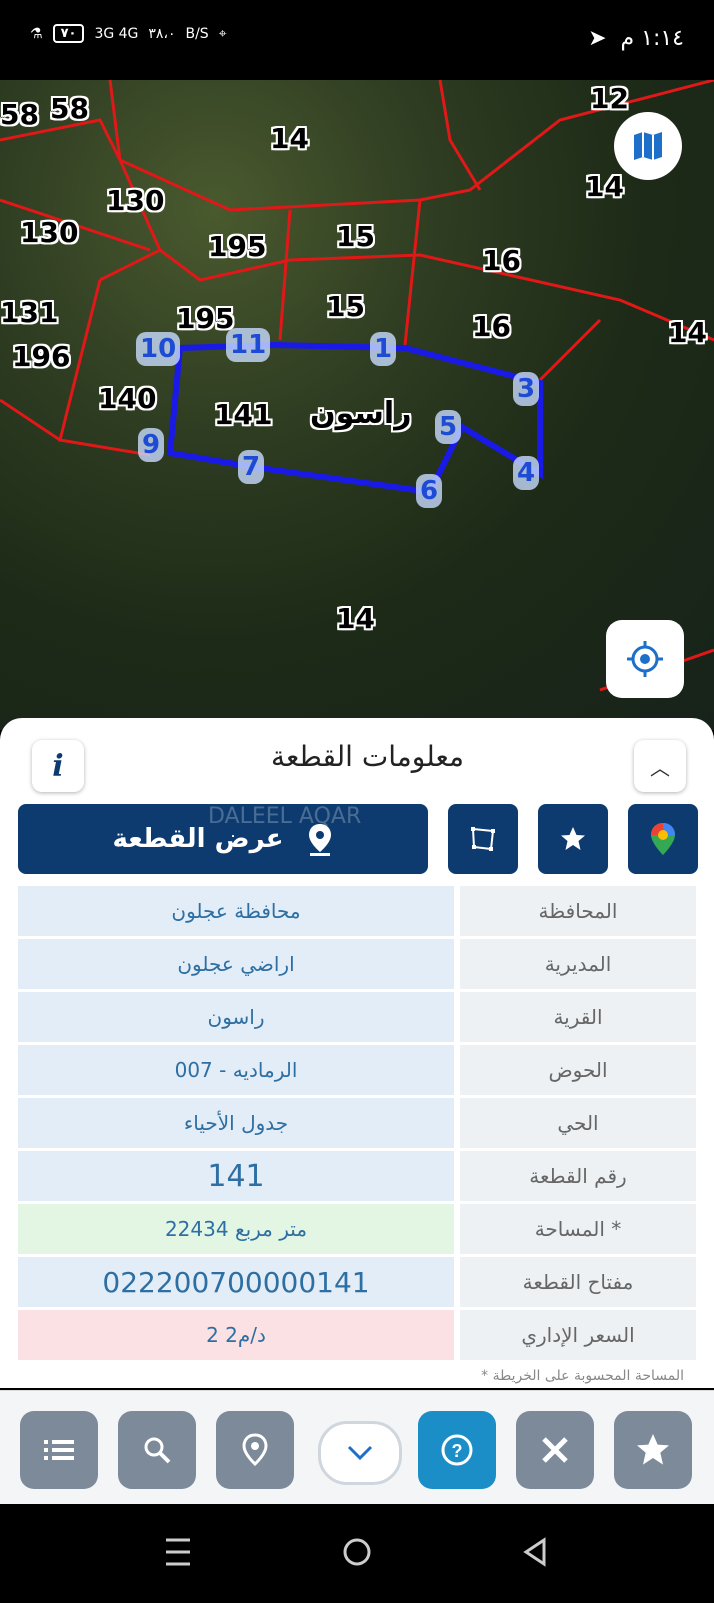  I want to click on favorites-button, so click(653, 1450).